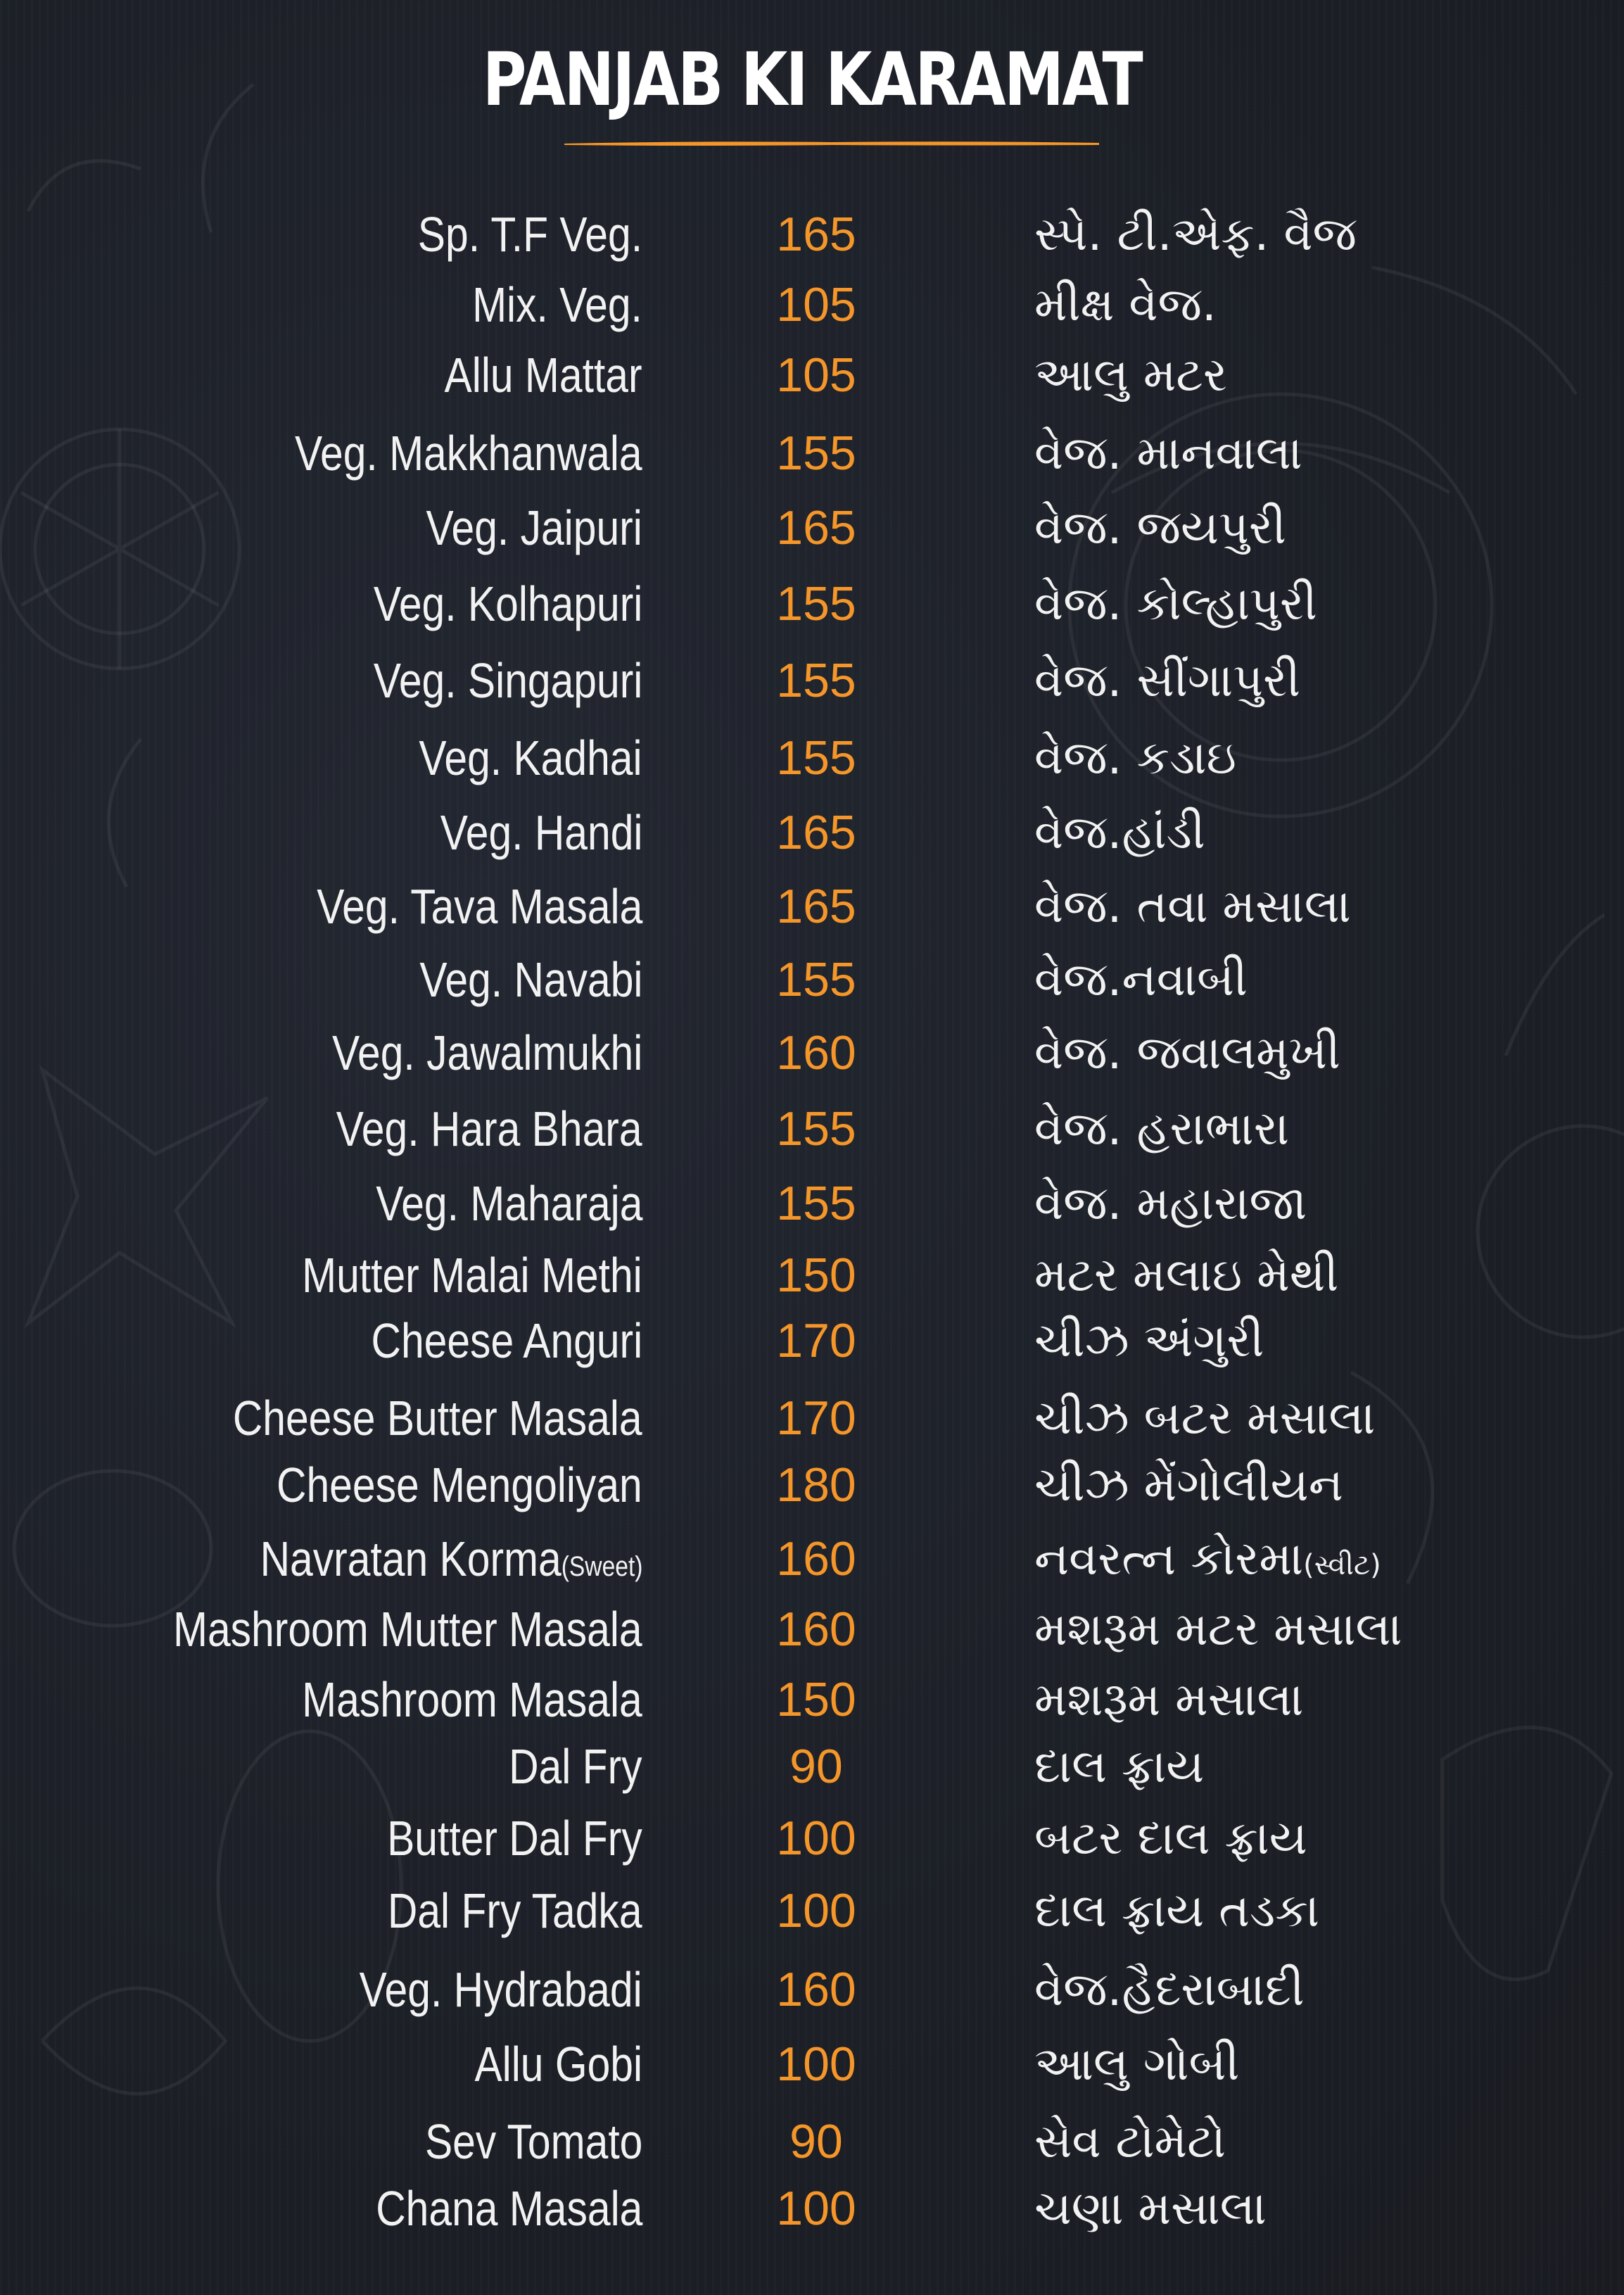 The image size is (1624, 2295). I want to click on item-name-en: Allu Mattar, so click(543, 375).